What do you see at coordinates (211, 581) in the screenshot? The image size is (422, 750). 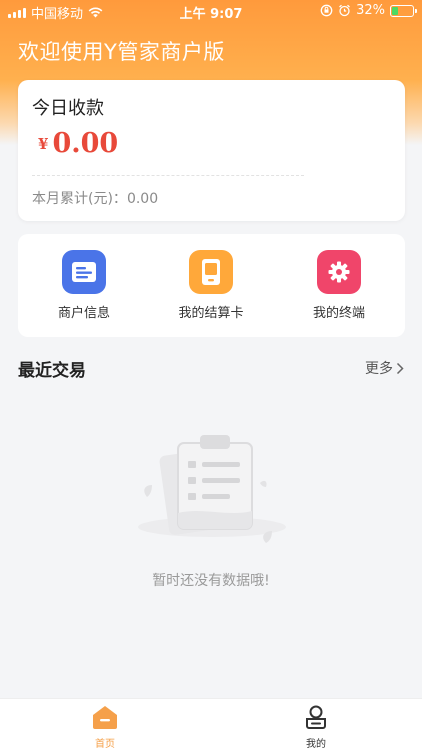 I see `empty-state-text: 暂时还没有数据哦!` at bounding box center [211, 581].